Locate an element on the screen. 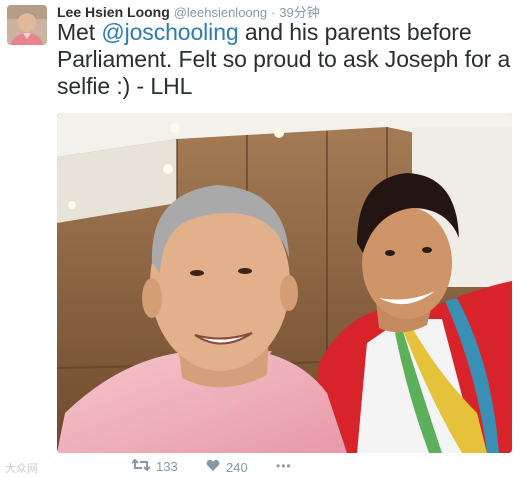 The width and height of the screenshot is (520, 479). retweet-icon is located at coordinates (141, 466).